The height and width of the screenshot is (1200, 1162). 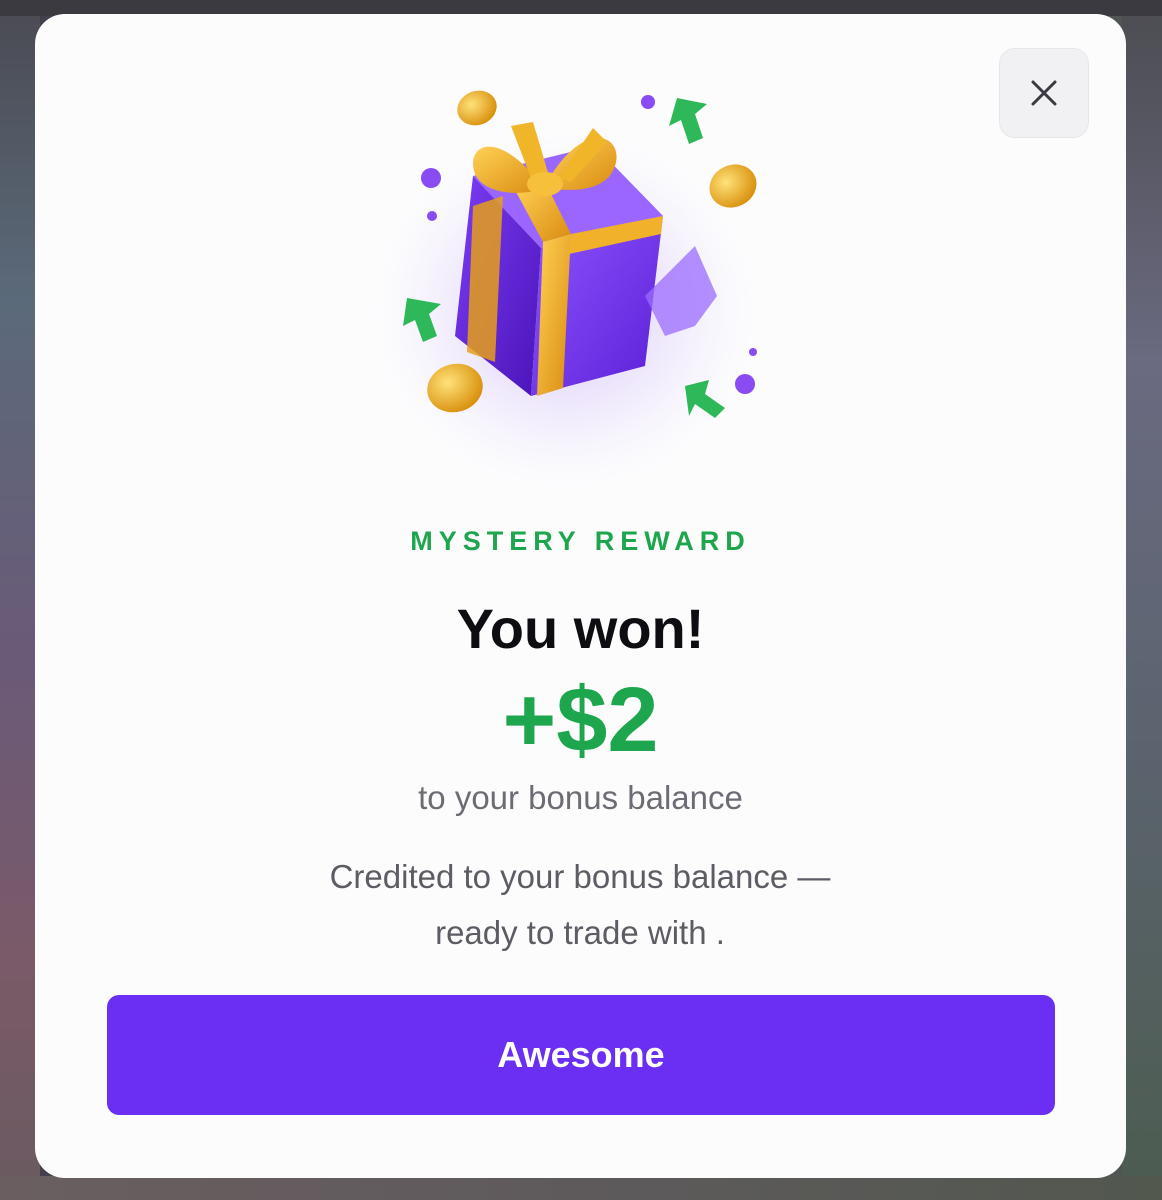 What do you see at coordinates (20, 600) in the screenshot?
I see `backdrop` at bounding box center [20, 600].